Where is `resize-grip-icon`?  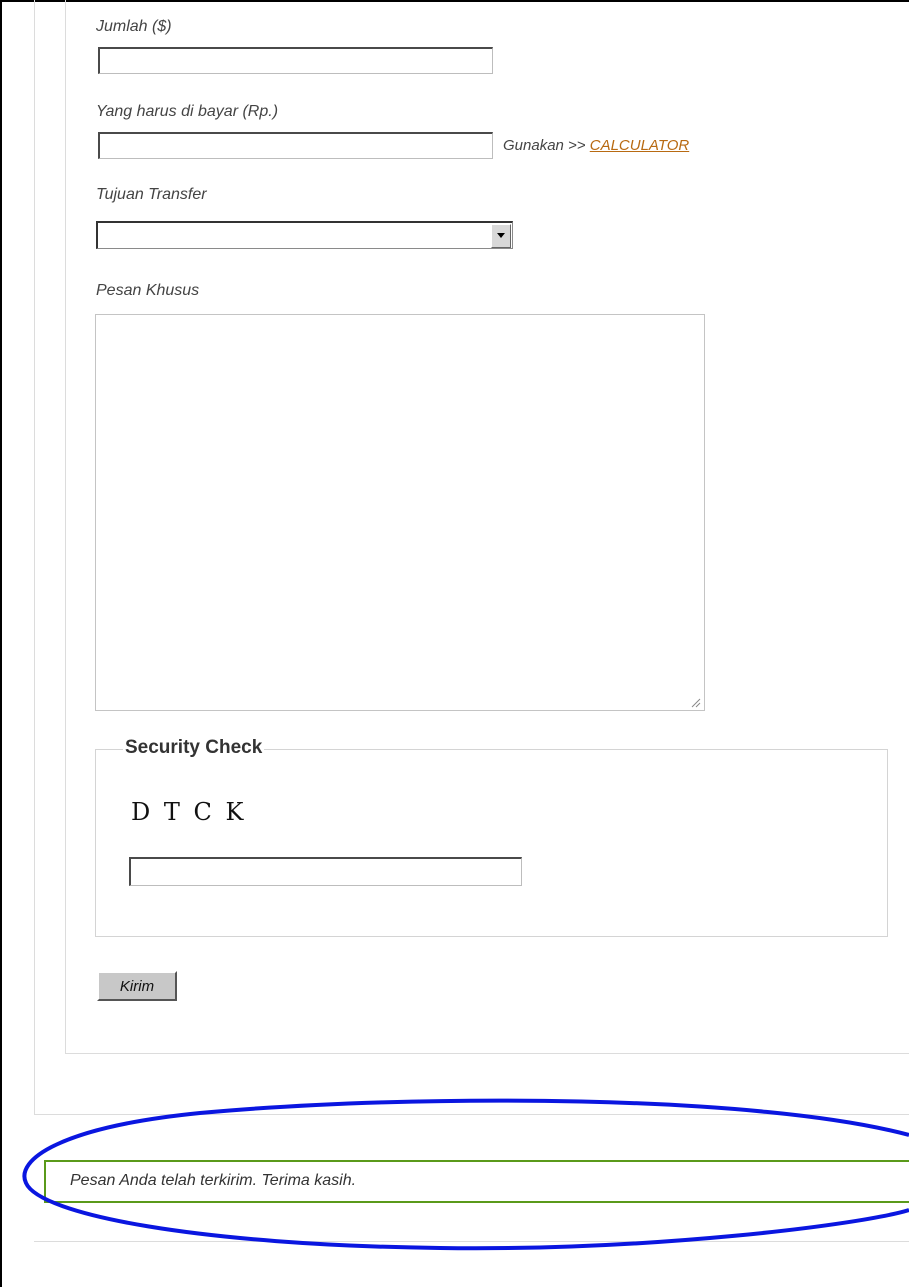 resize-grip-icon is located at coordinates (695, 702).